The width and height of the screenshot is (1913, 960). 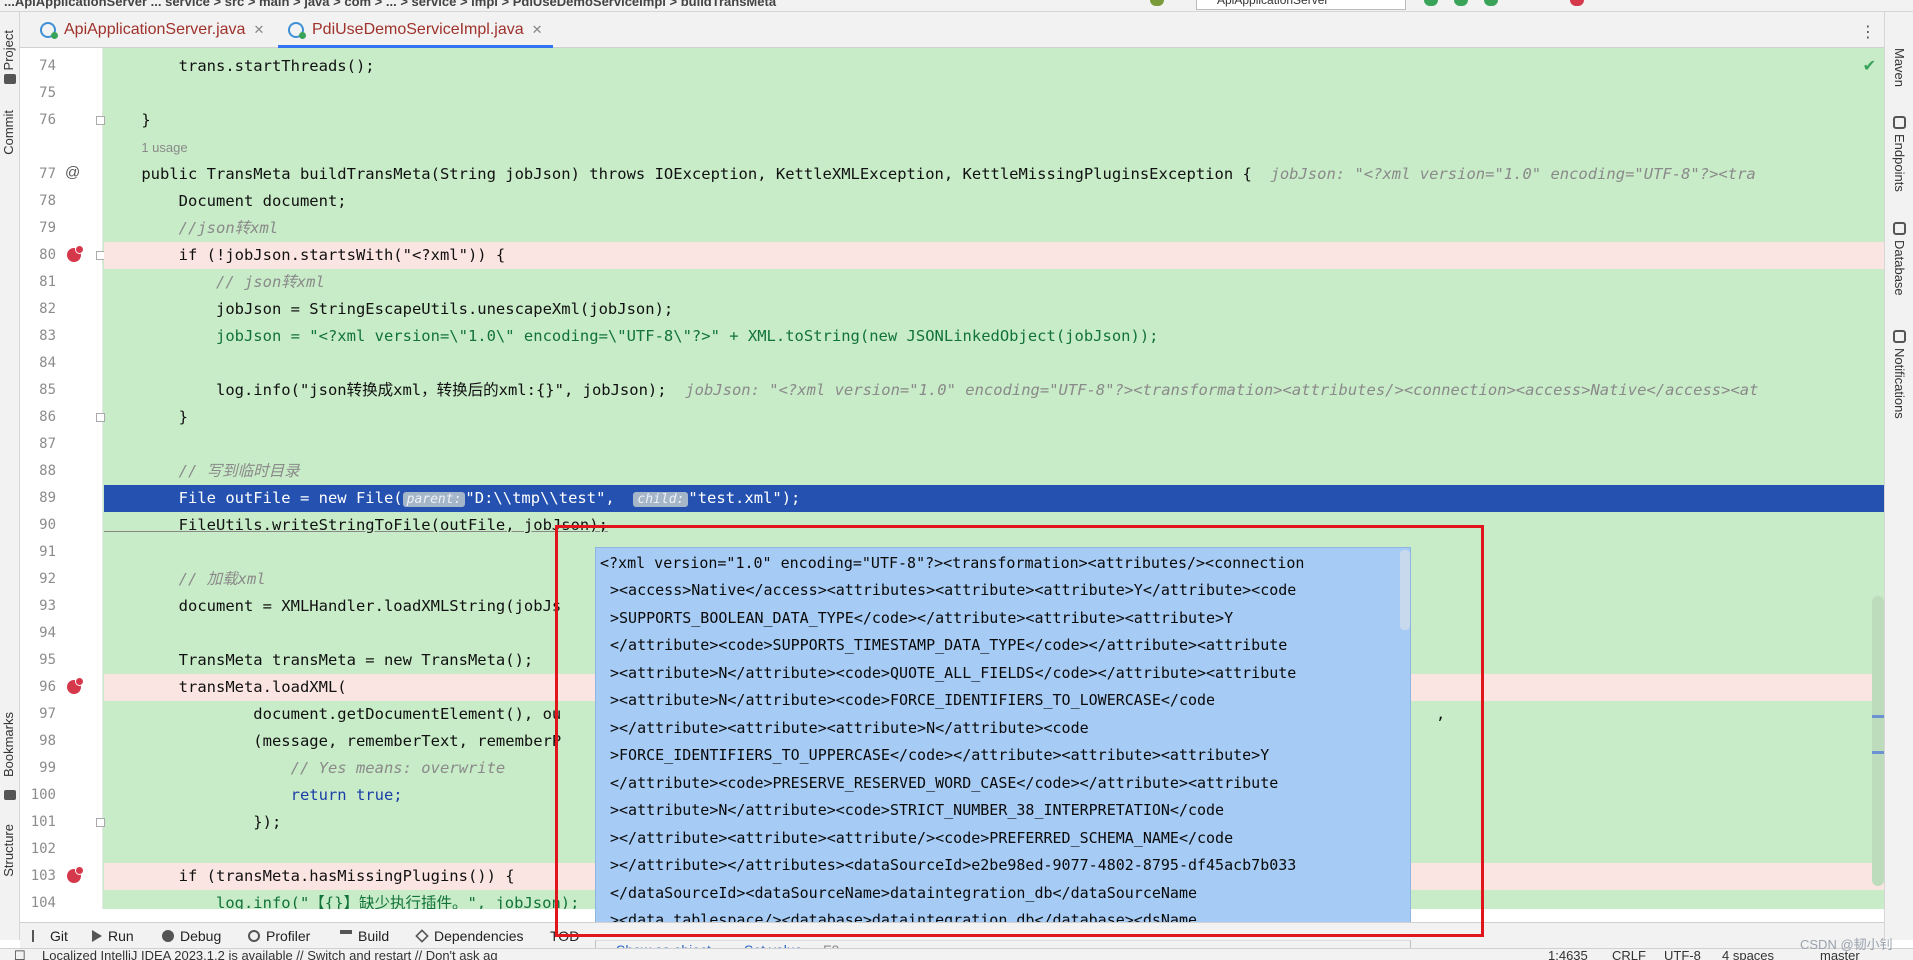 What do you see at coordinates (333, 714) in the screenshot?
I see `code-text: document.getDocumentElement(), ou` at bounding box center [333, 714].